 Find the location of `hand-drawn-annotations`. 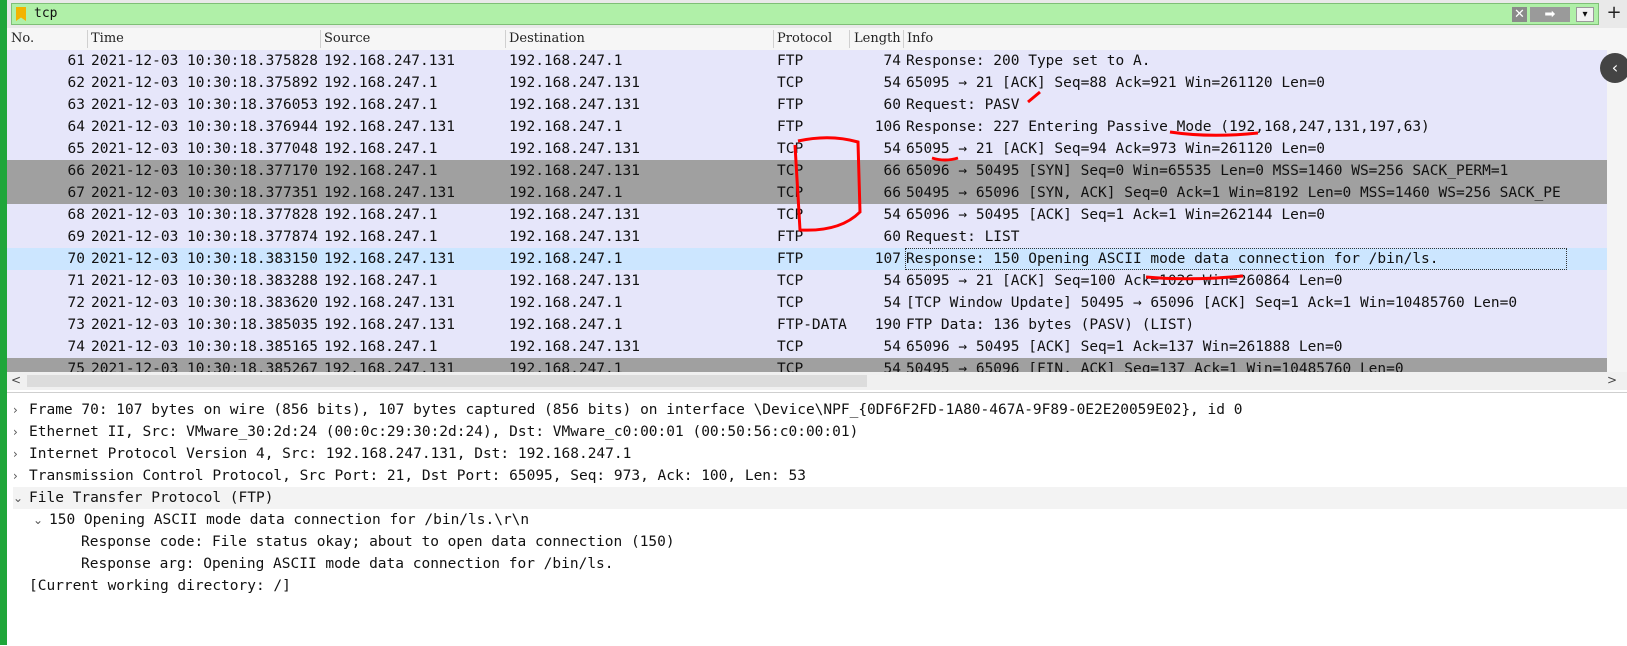

hand-drawn-annotations is located at coordinates (1026, 185).